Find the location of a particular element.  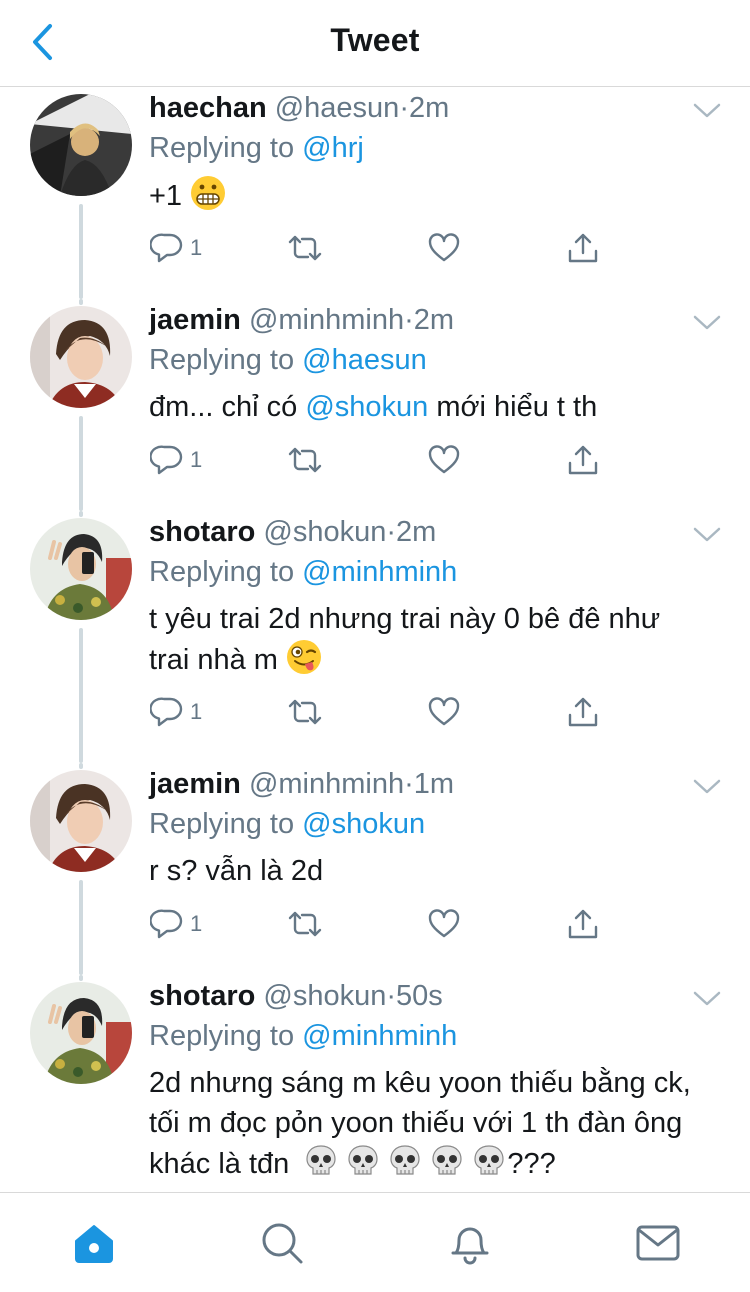

page-title: Tweet is located at coordinates (375, 40).